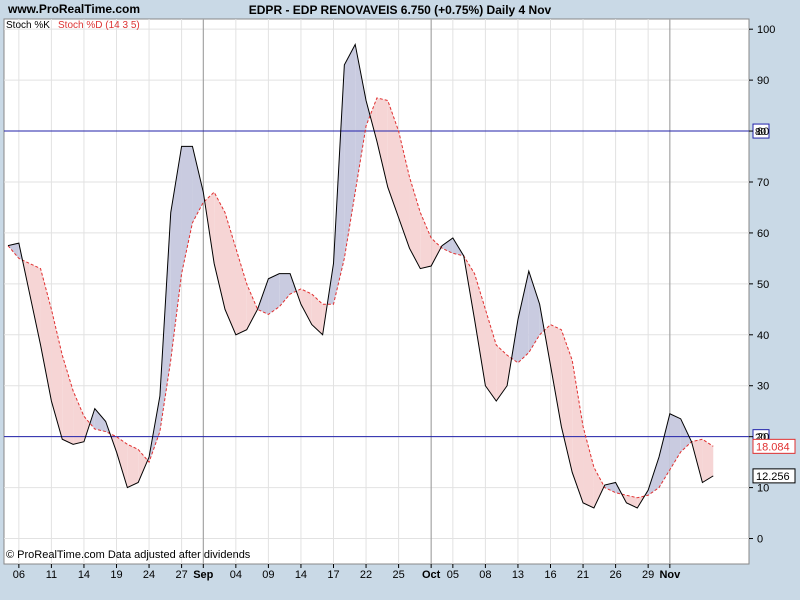  Describe the element at coordinates (518, 575) in the screenshot. I see `x-tick-label: 13` at that location.